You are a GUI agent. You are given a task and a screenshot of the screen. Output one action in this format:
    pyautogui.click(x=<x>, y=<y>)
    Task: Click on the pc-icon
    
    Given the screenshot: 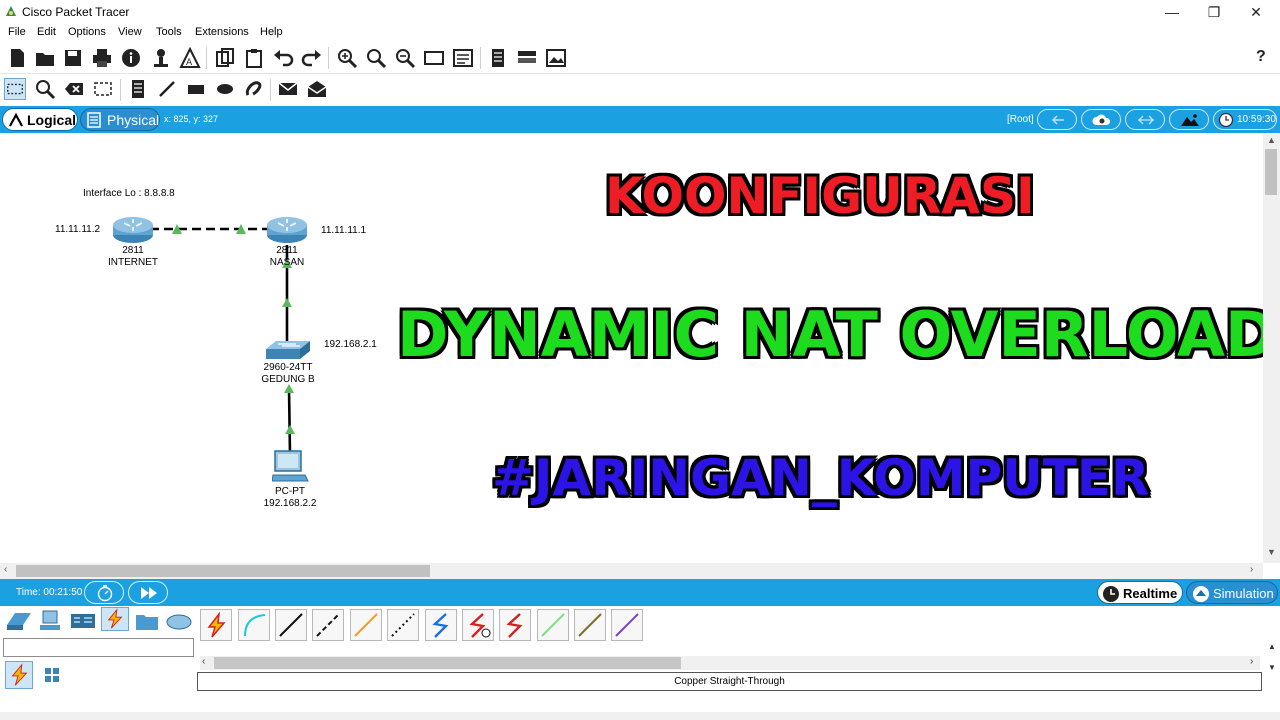 What is the action you would take?
    pyautogui.click(x=291, y=466)
    